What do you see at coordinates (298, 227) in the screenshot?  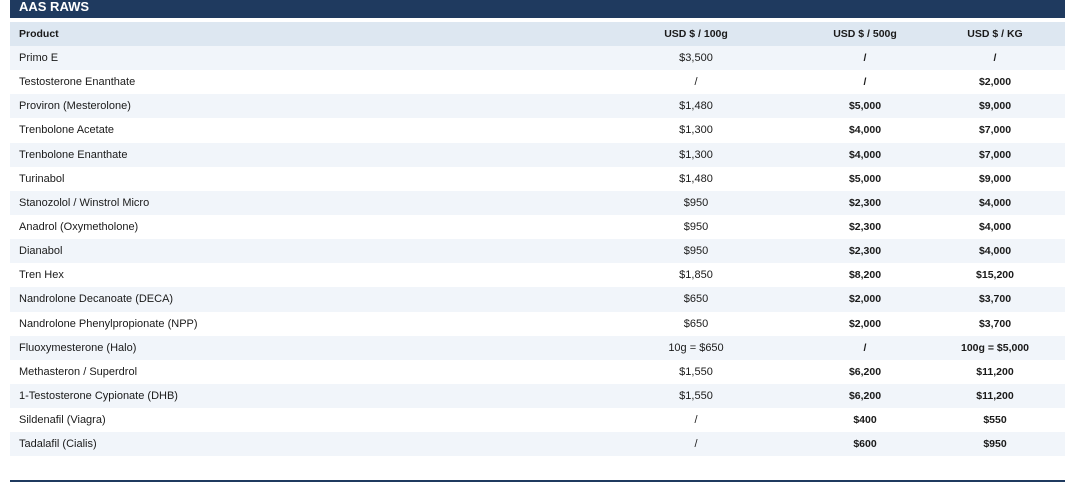 I see `product-name-cell: Anadrol (Oxymetholone)` at bounding box center [298, 227].